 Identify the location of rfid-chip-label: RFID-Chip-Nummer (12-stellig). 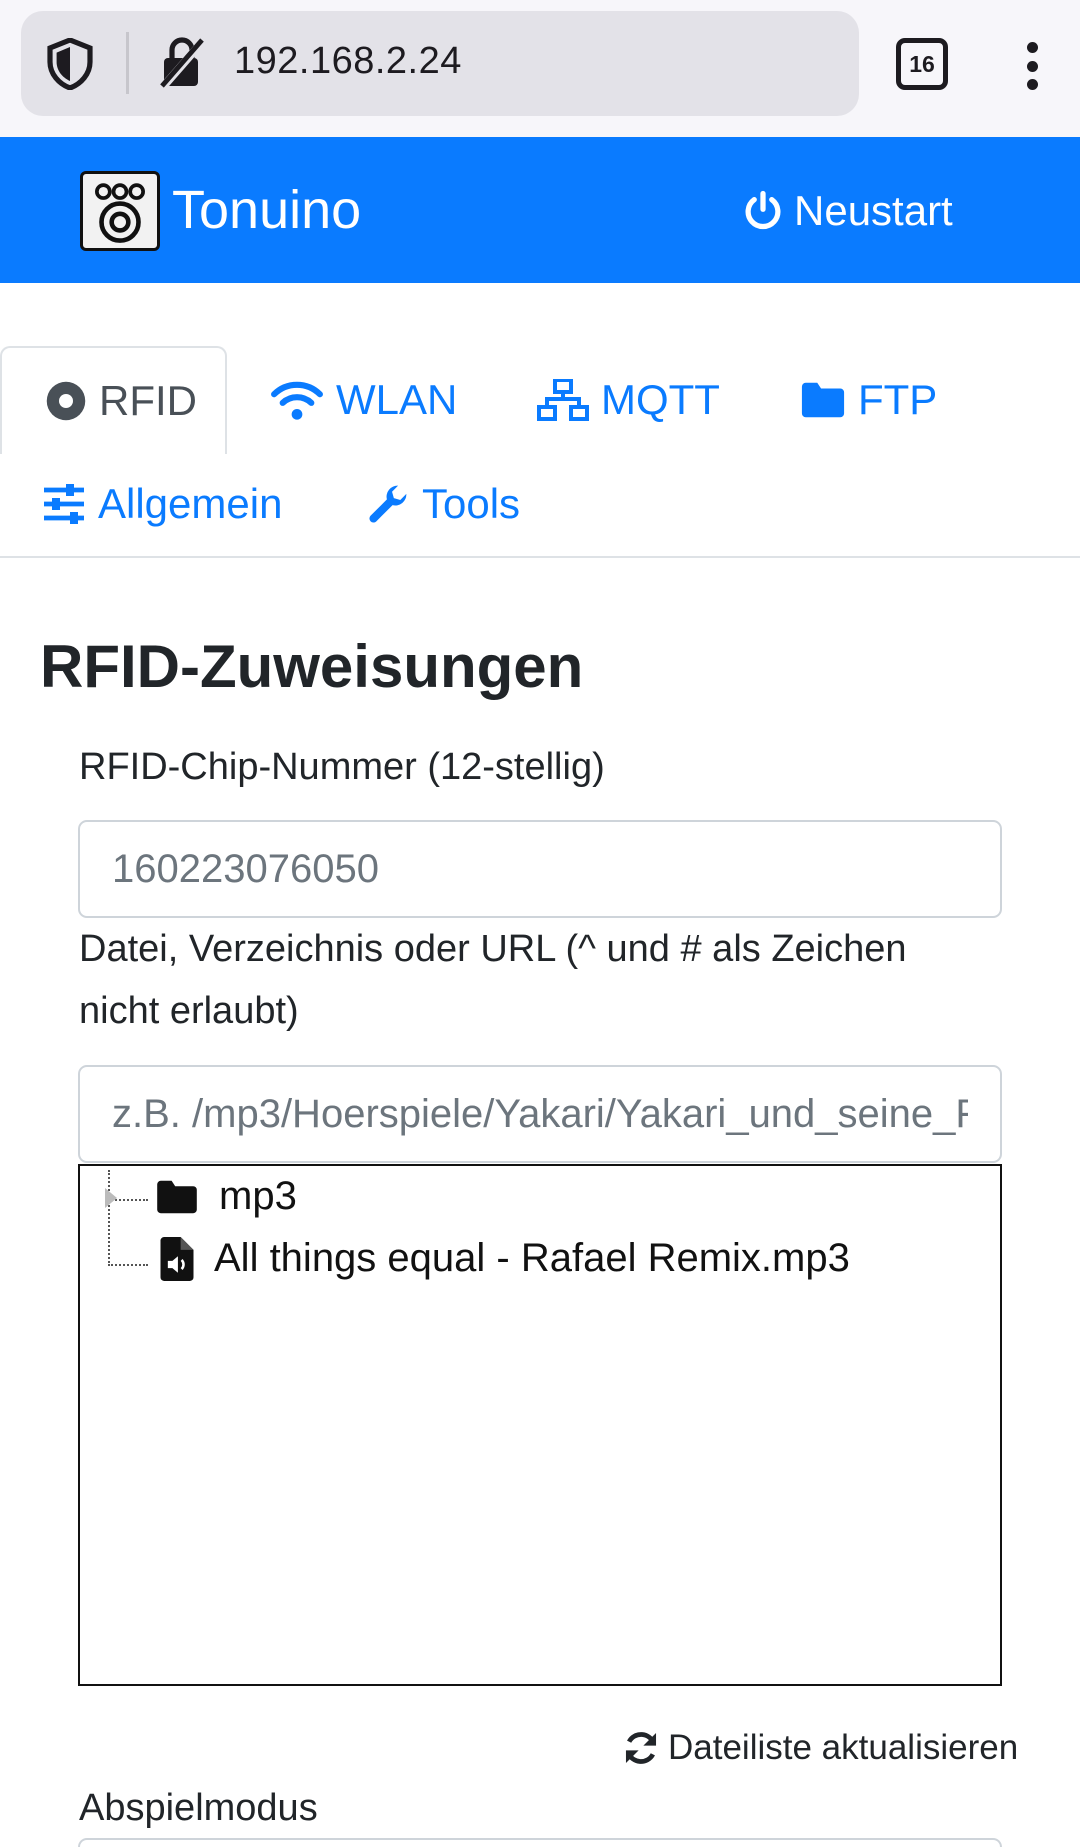
(342, 767).